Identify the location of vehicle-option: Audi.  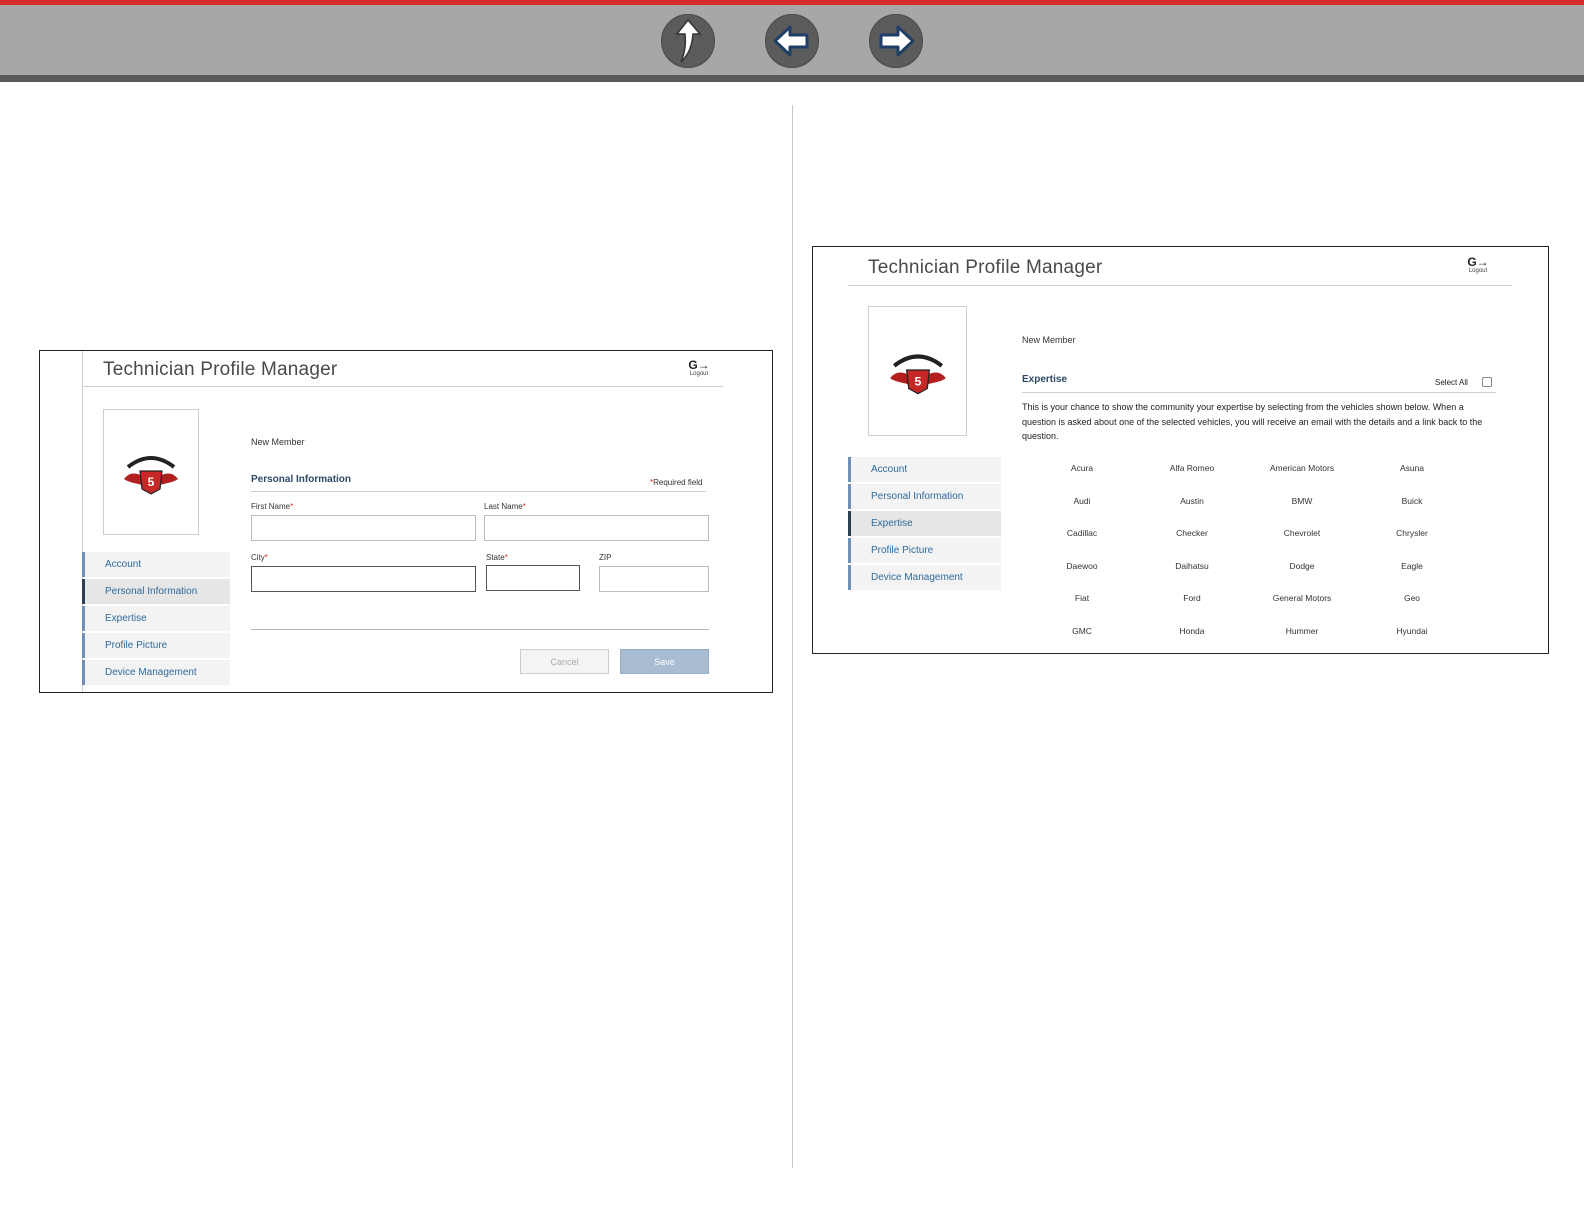
(1082, 512).